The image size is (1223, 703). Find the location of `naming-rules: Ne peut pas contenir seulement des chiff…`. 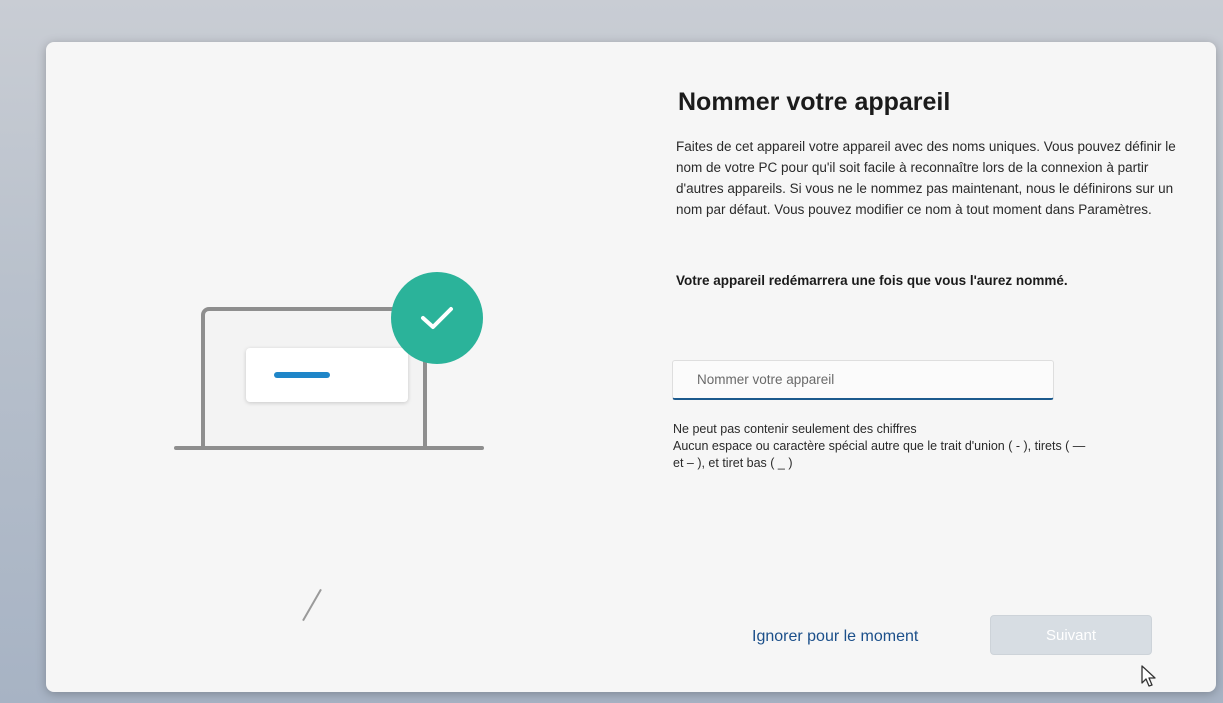

naming-rules: Ne peut pas contenir seulement des chiff… is located at coordinates (883, 446).